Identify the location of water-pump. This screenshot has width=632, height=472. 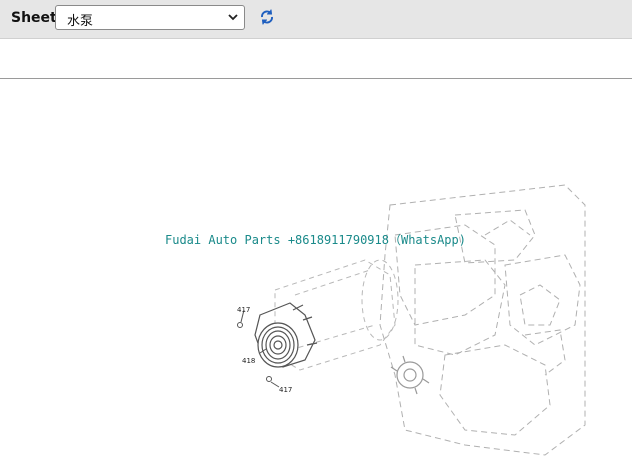
(286, 335).